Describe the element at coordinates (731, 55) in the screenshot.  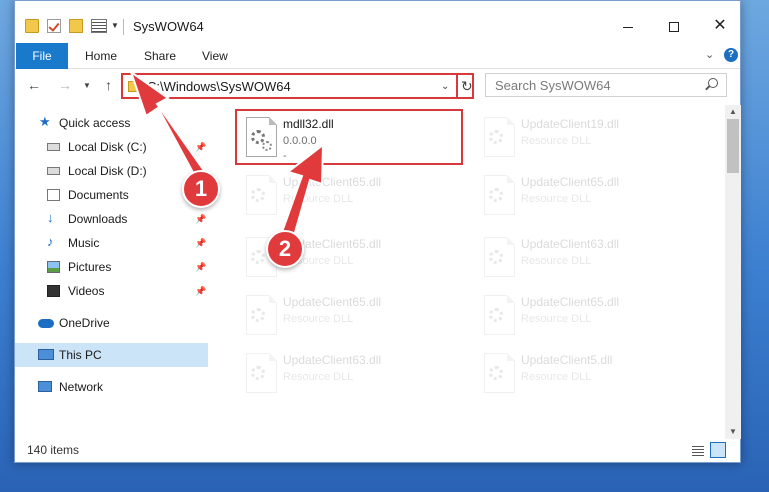
I see `help-icon: ?` at that location.